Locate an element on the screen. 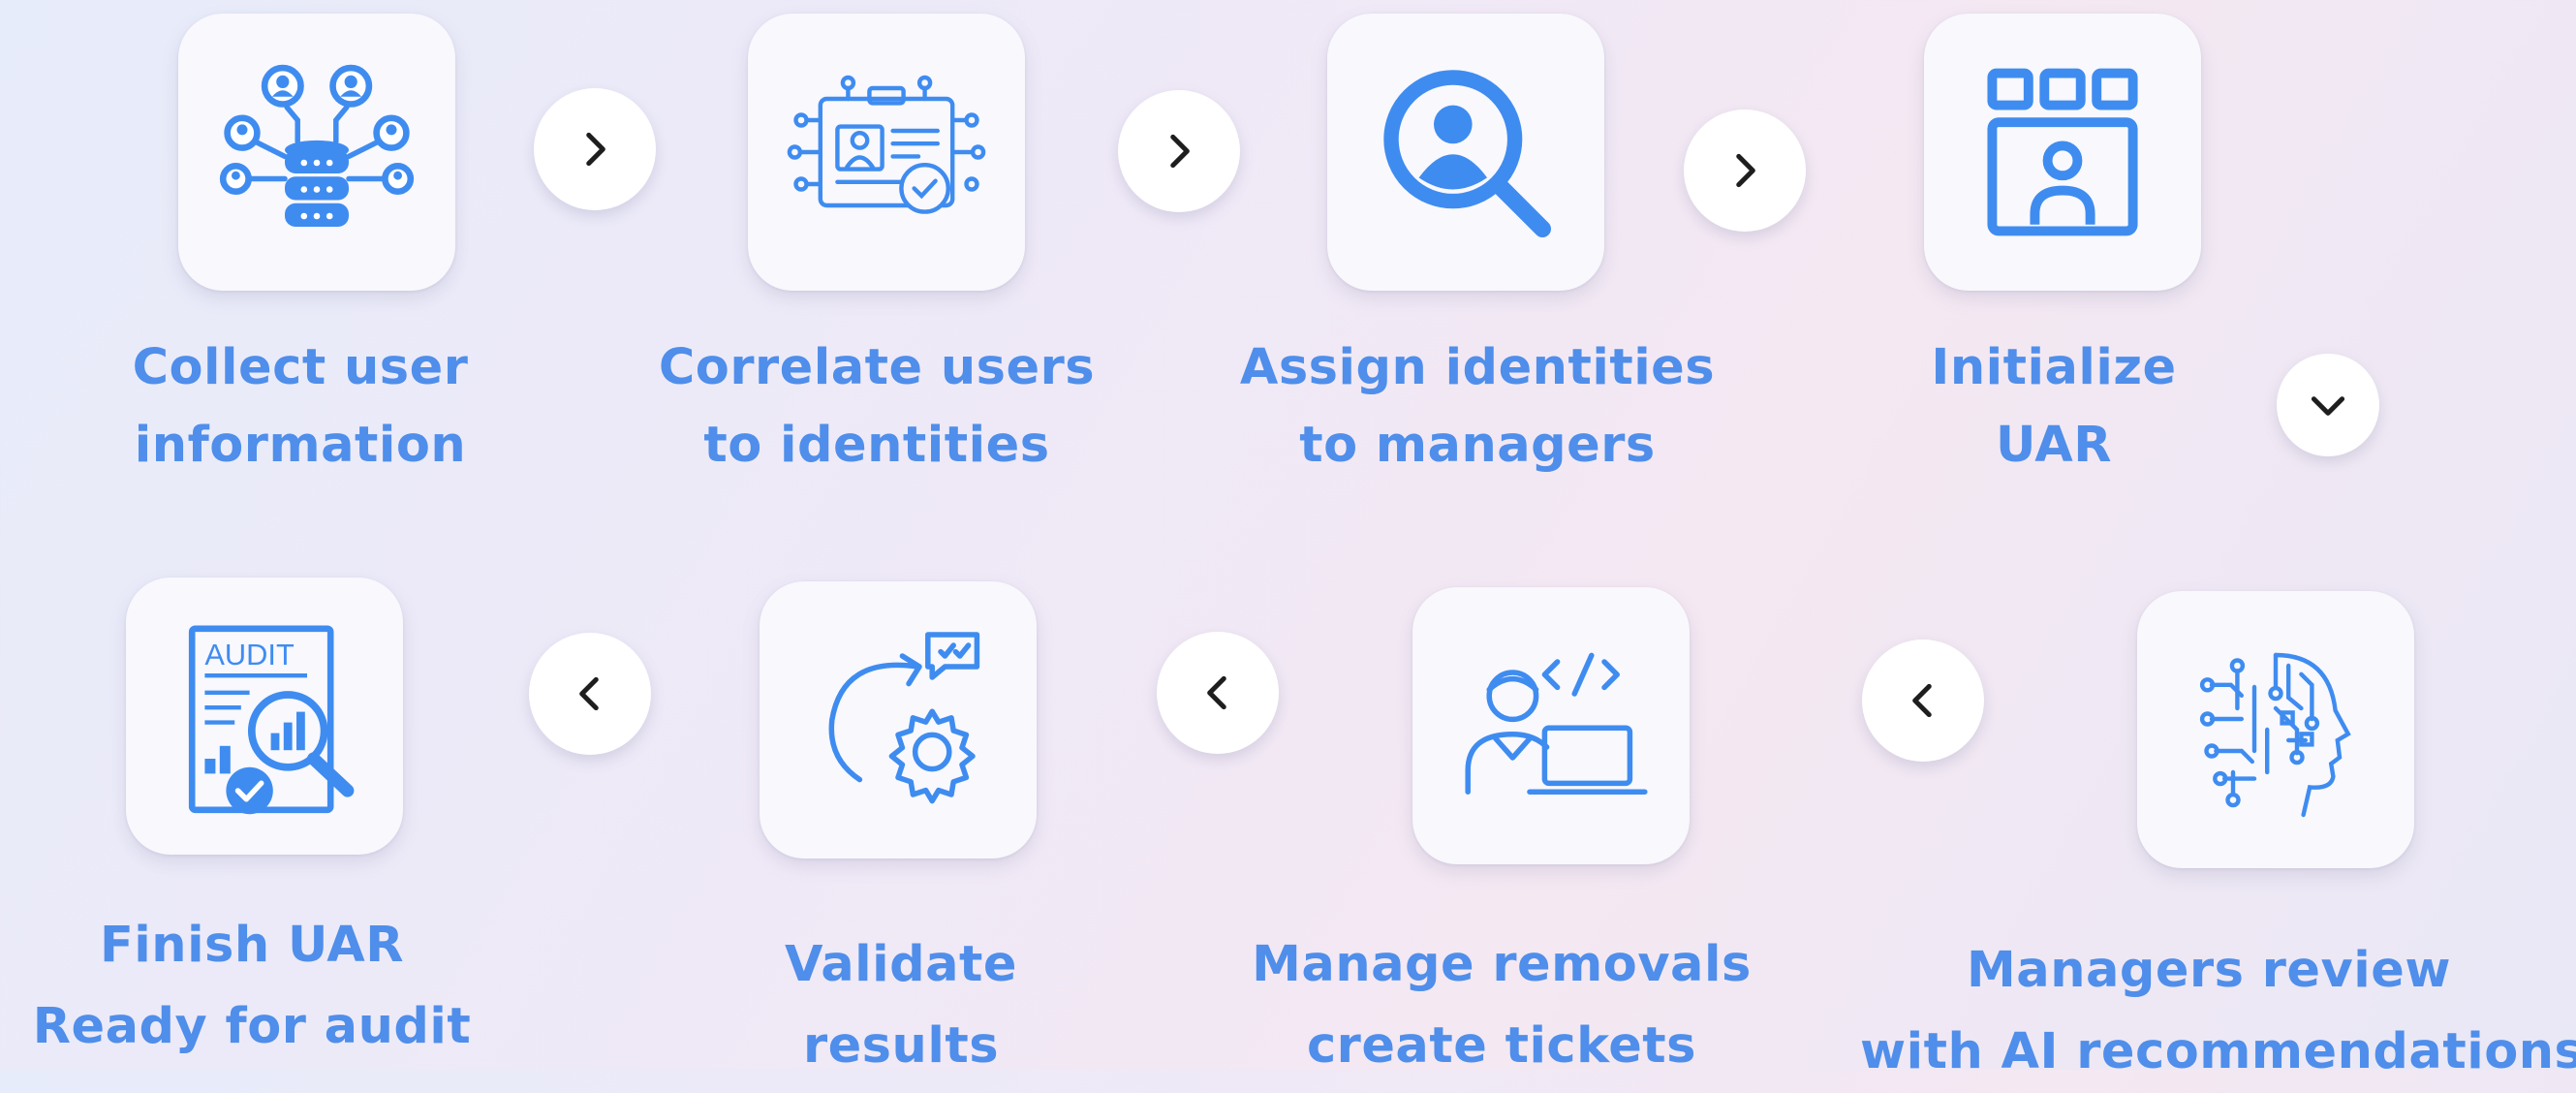  step-5-card is located at coordinates (2275, 729).